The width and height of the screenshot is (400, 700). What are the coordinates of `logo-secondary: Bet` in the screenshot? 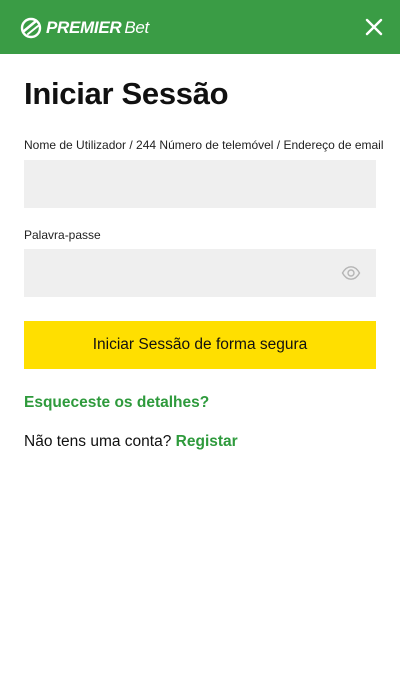 It's located at (136, 27).